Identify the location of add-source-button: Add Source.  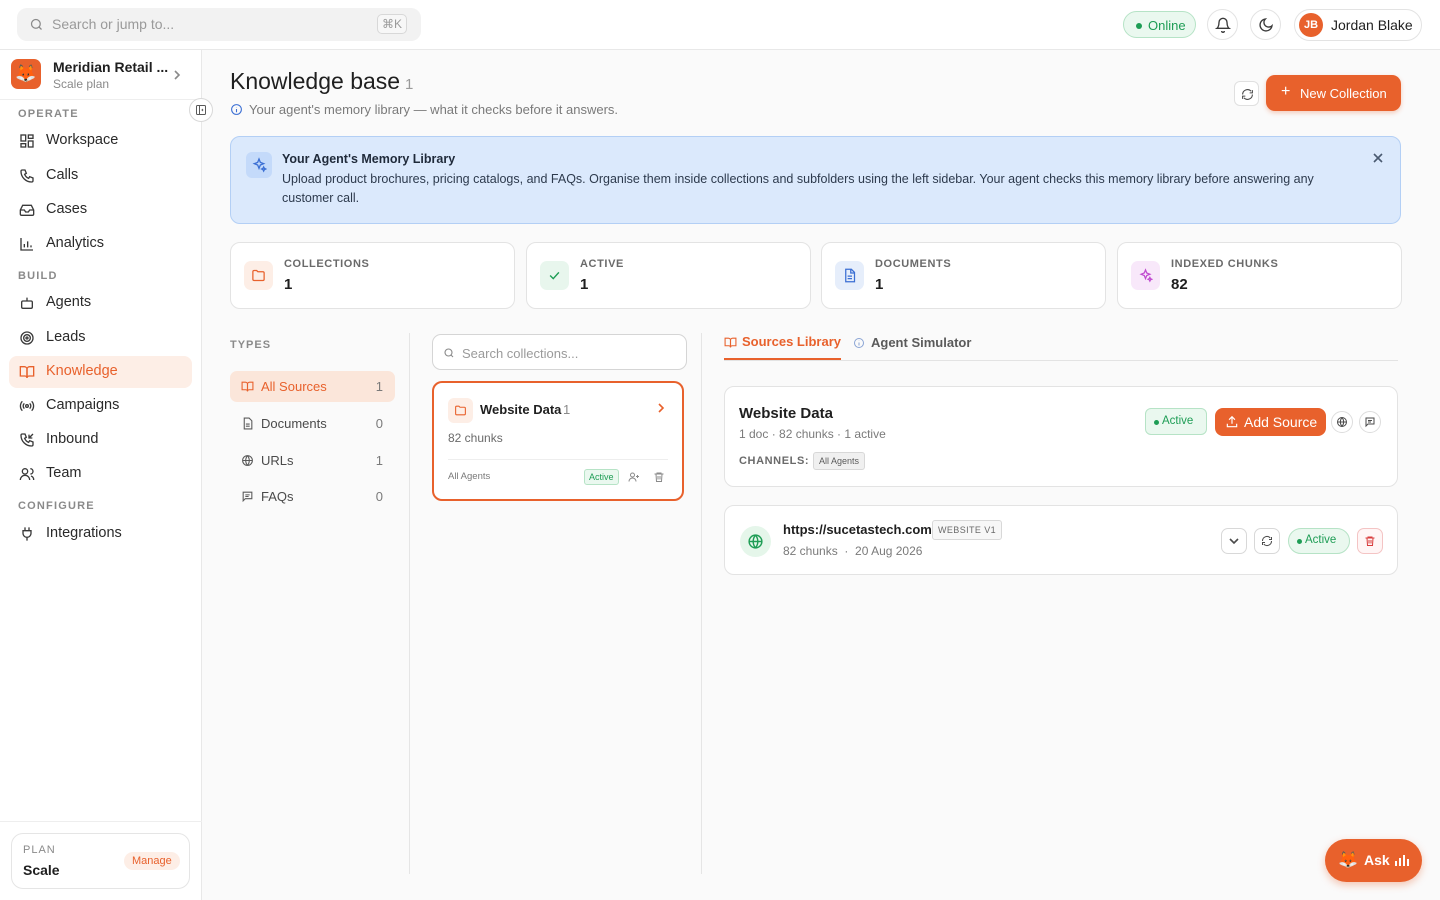
(1270, 422).